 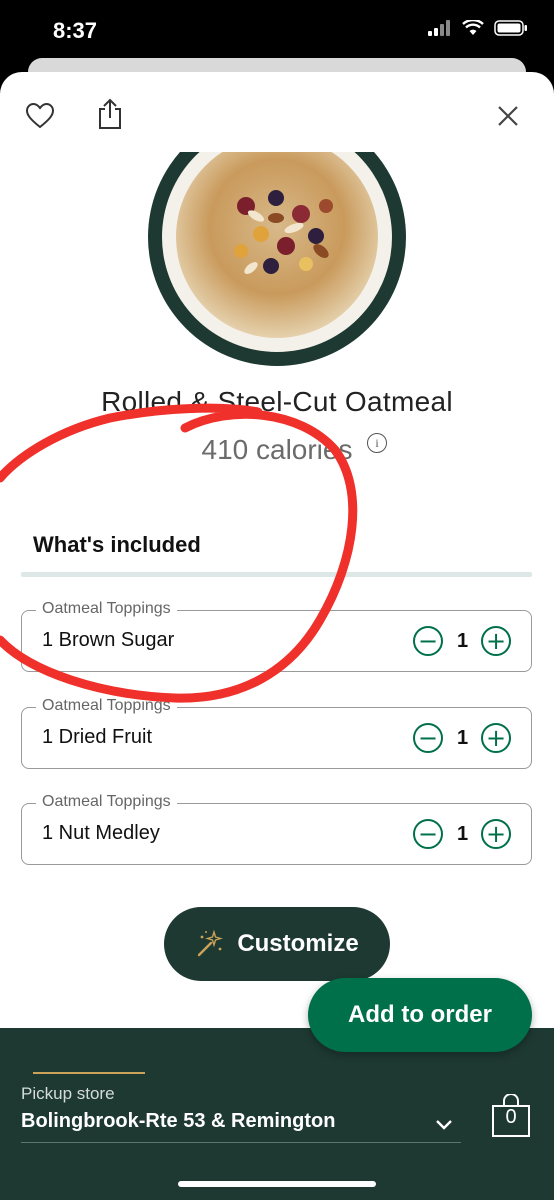 What do you see at coordinates (75, 30) in the screenshot?
I see `status-time: 8:37` at bounding box center [75, 30].